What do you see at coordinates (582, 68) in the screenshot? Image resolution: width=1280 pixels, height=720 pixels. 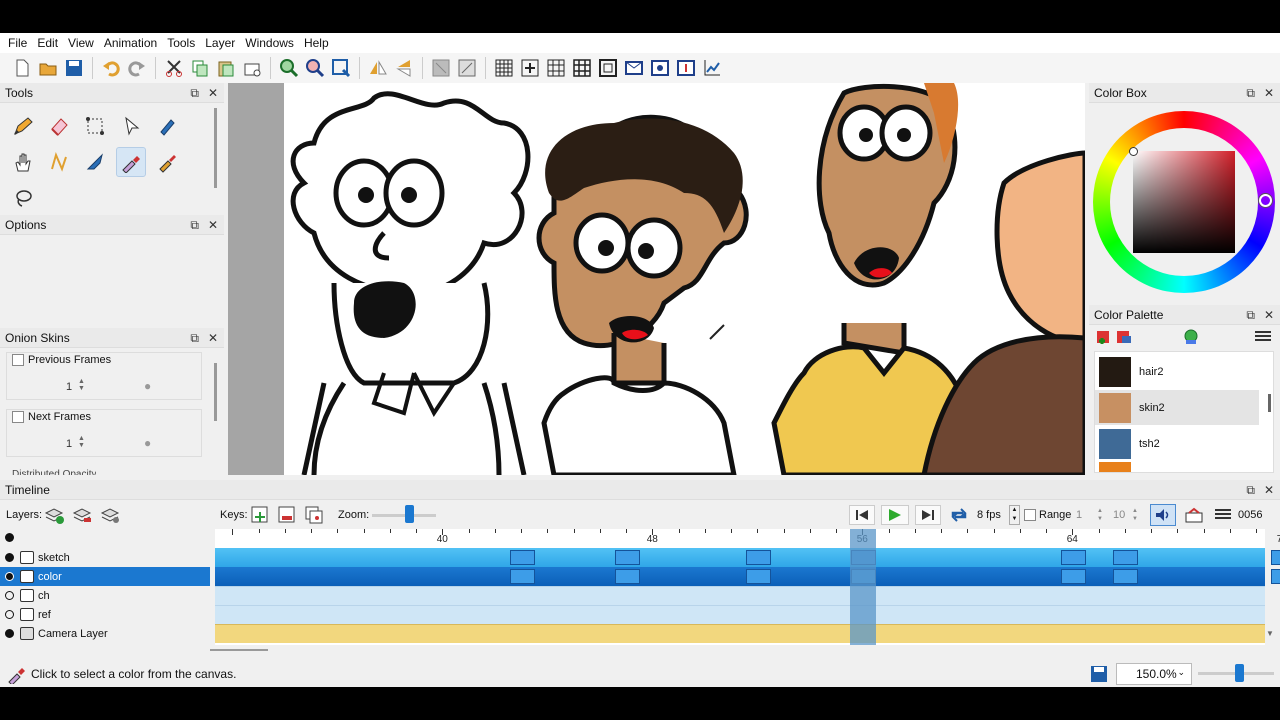 I see `grid-fine-icon` at bounding box center [582, 68].